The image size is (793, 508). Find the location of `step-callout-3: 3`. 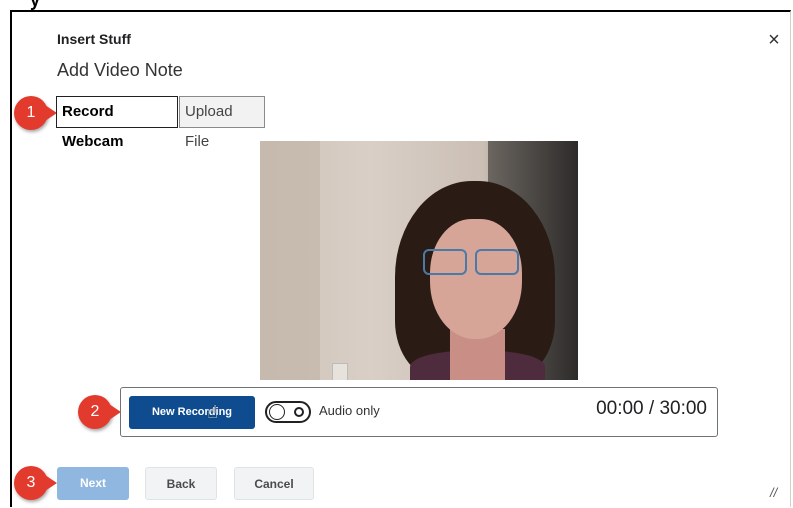

step-callout-3: 3 is located at coordinates (35, 483).